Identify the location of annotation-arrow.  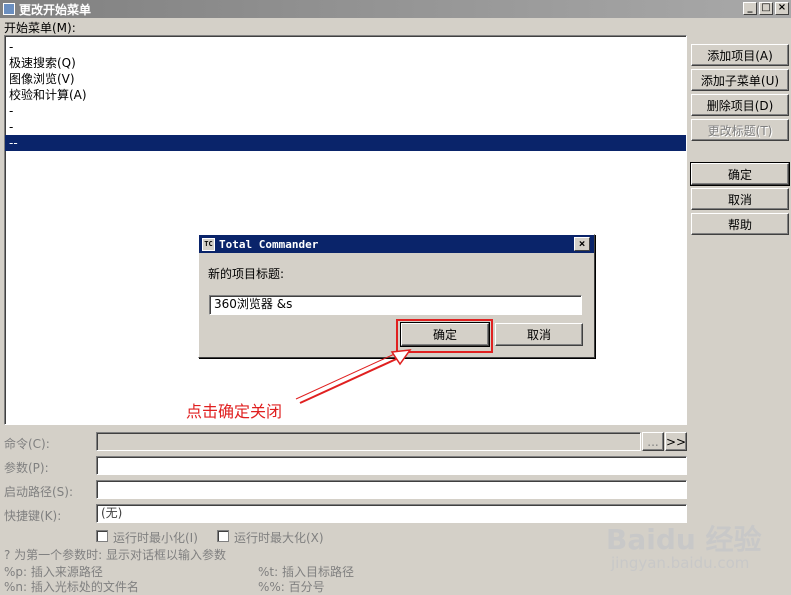
(353, 376).